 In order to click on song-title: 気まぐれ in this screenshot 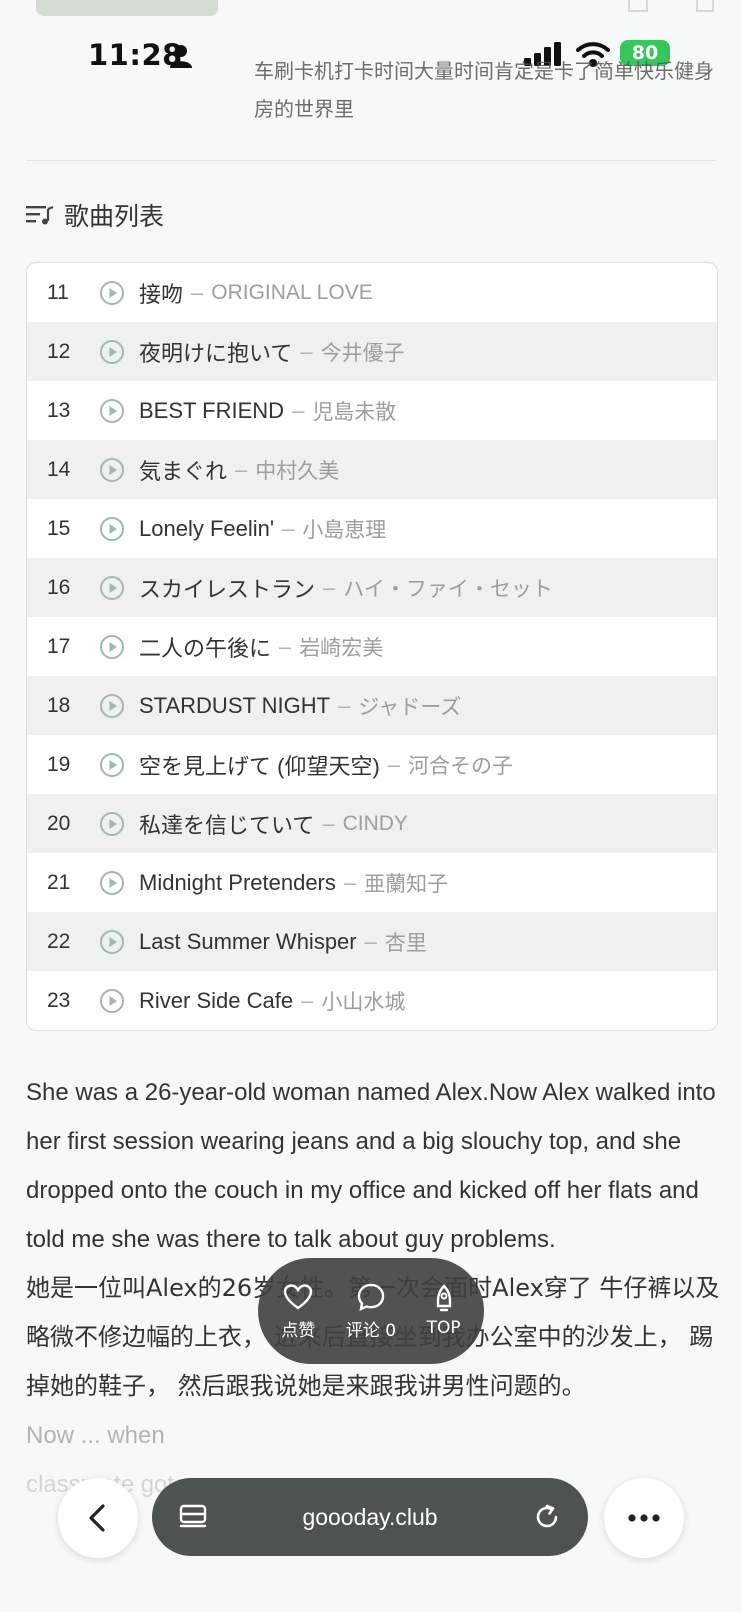, I will do `click(183, 471)`.